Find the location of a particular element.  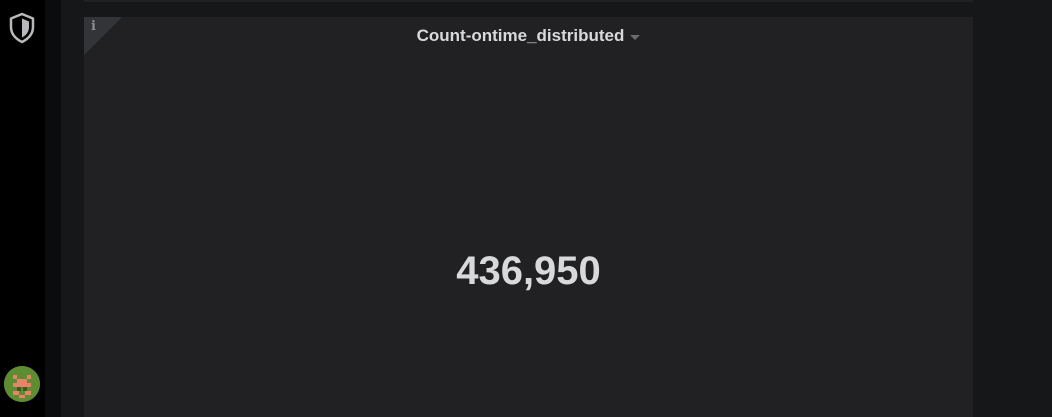

user-avatar-identicon is located at coordinates (22, 384).